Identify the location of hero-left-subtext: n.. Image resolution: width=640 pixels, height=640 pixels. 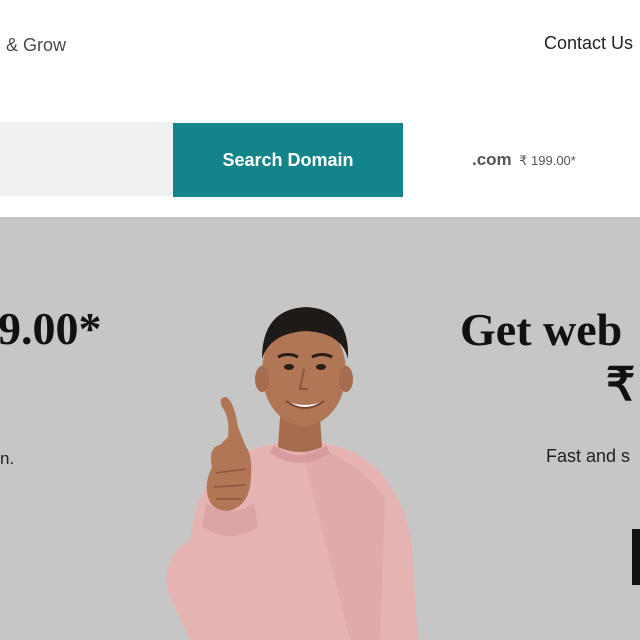
(7, 458).